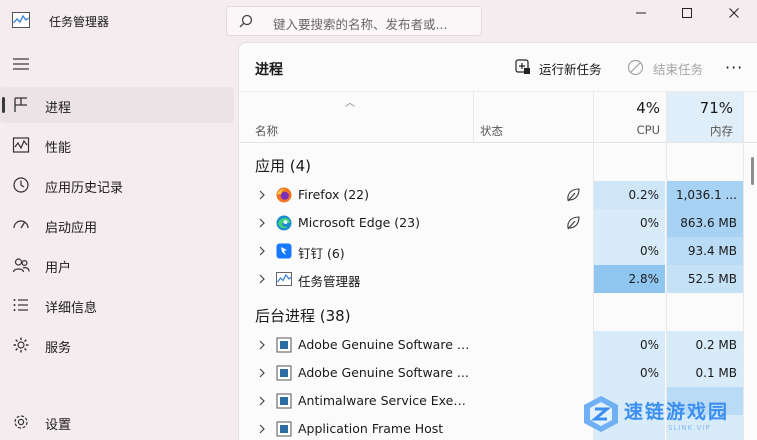 The width and height of the screenshot is (757, 440). What do you see at coordinates (58, 348) in the screenshot?
I see `sidebar-item-label: 服务` at bounding box center [58, 348].